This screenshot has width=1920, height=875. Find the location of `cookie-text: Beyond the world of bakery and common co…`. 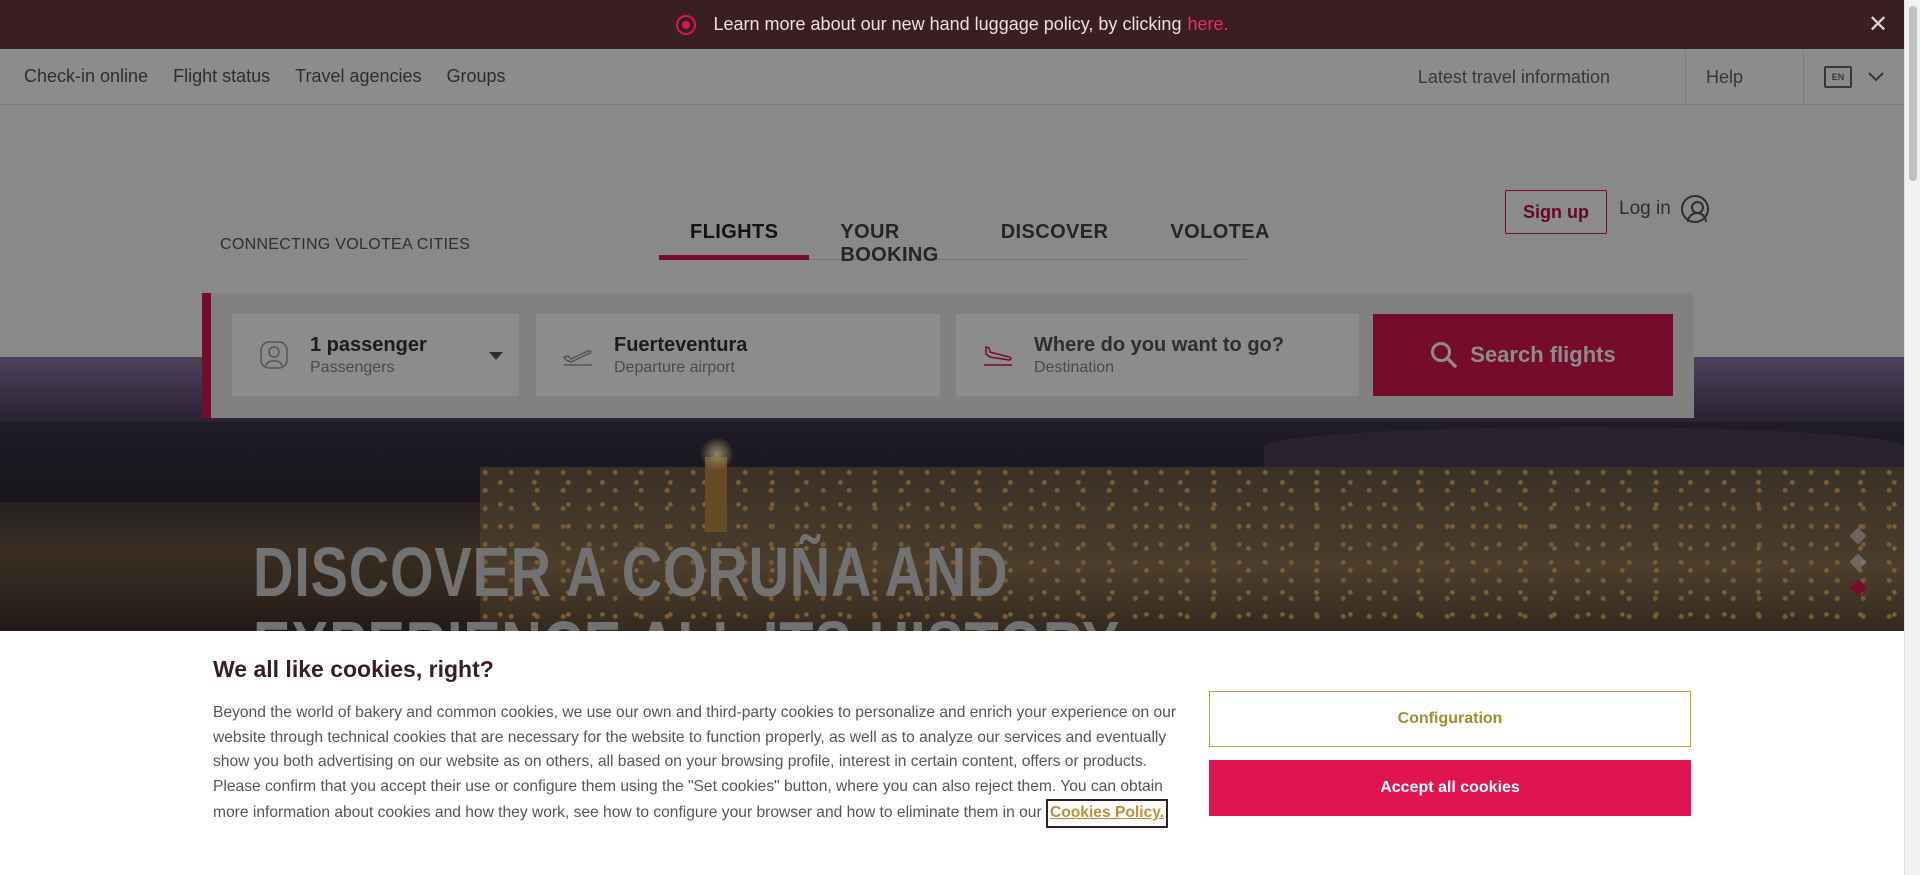

cookie-text: Beyond the world of bakery and common co… is located at coordinates (695, 764).